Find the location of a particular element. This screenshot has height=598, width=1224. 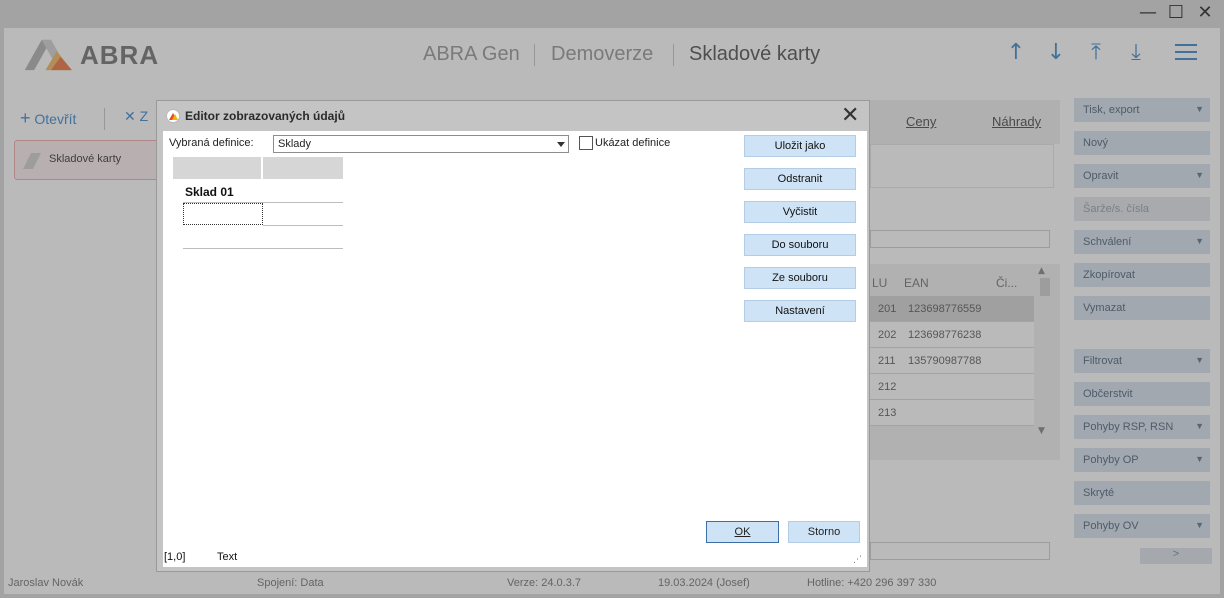

show-definitions-checkbox is located at coordinates (586, 143).